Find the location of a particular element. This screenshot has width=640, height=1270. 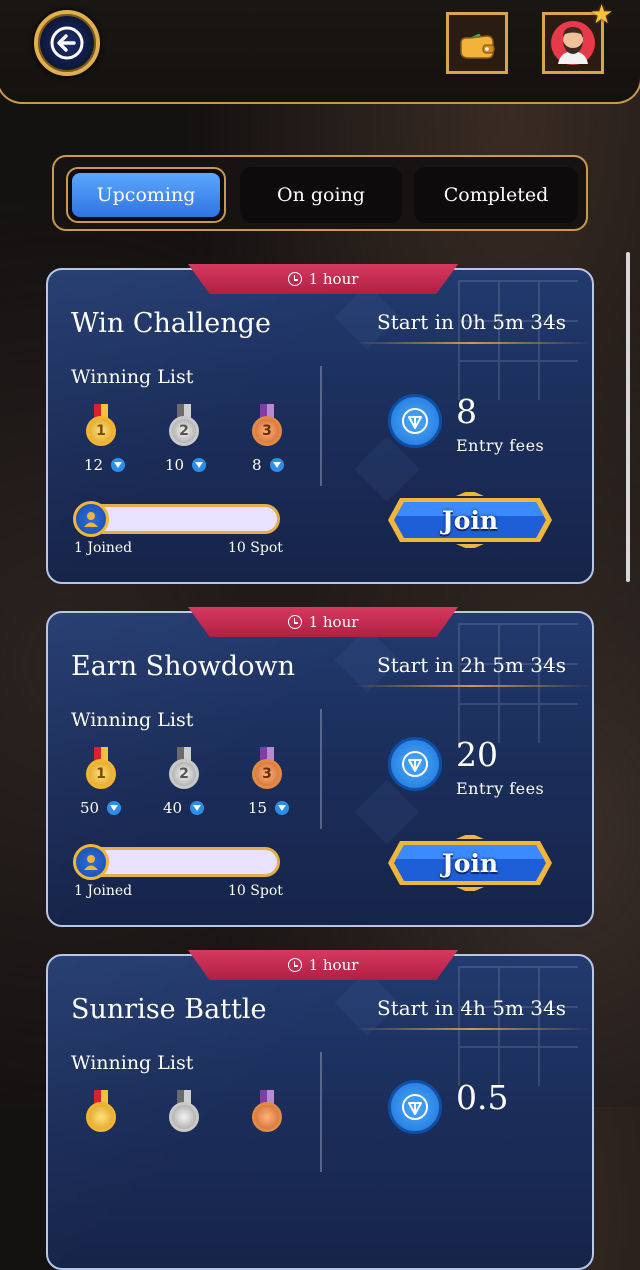

star-icon: ★ is located at coordinates (602, 15).